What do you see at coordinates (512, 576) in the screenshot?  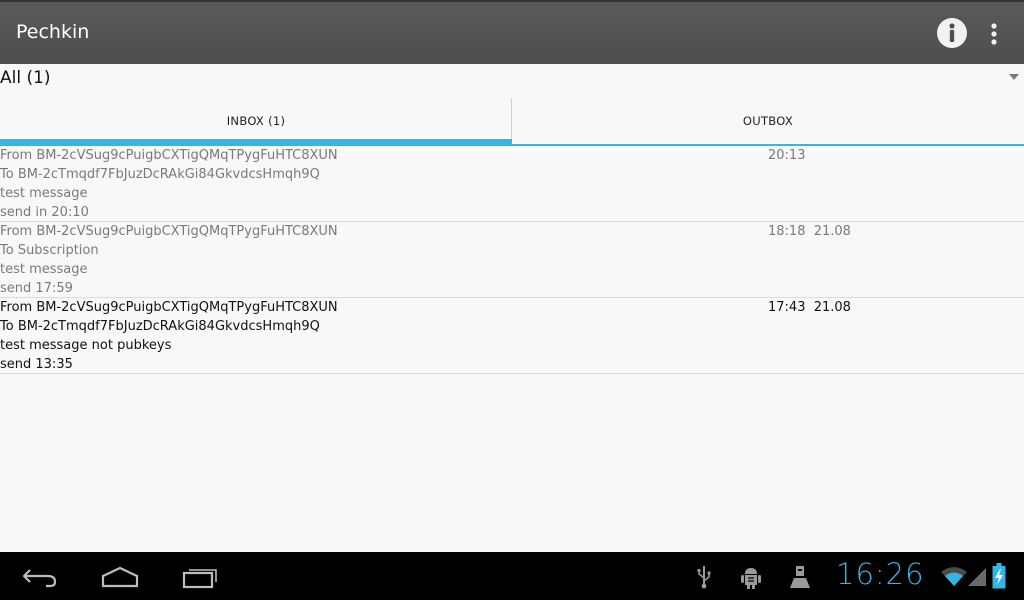 I see `system-bar: 16:26` at bounding box center [512, 576].